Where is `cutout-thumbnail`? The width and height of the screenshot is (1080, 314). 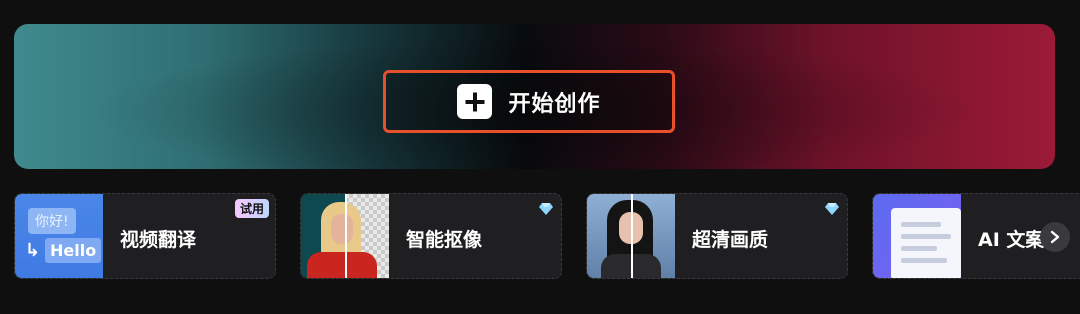 cutout-thumbnail is located at coordinates (345, 236).